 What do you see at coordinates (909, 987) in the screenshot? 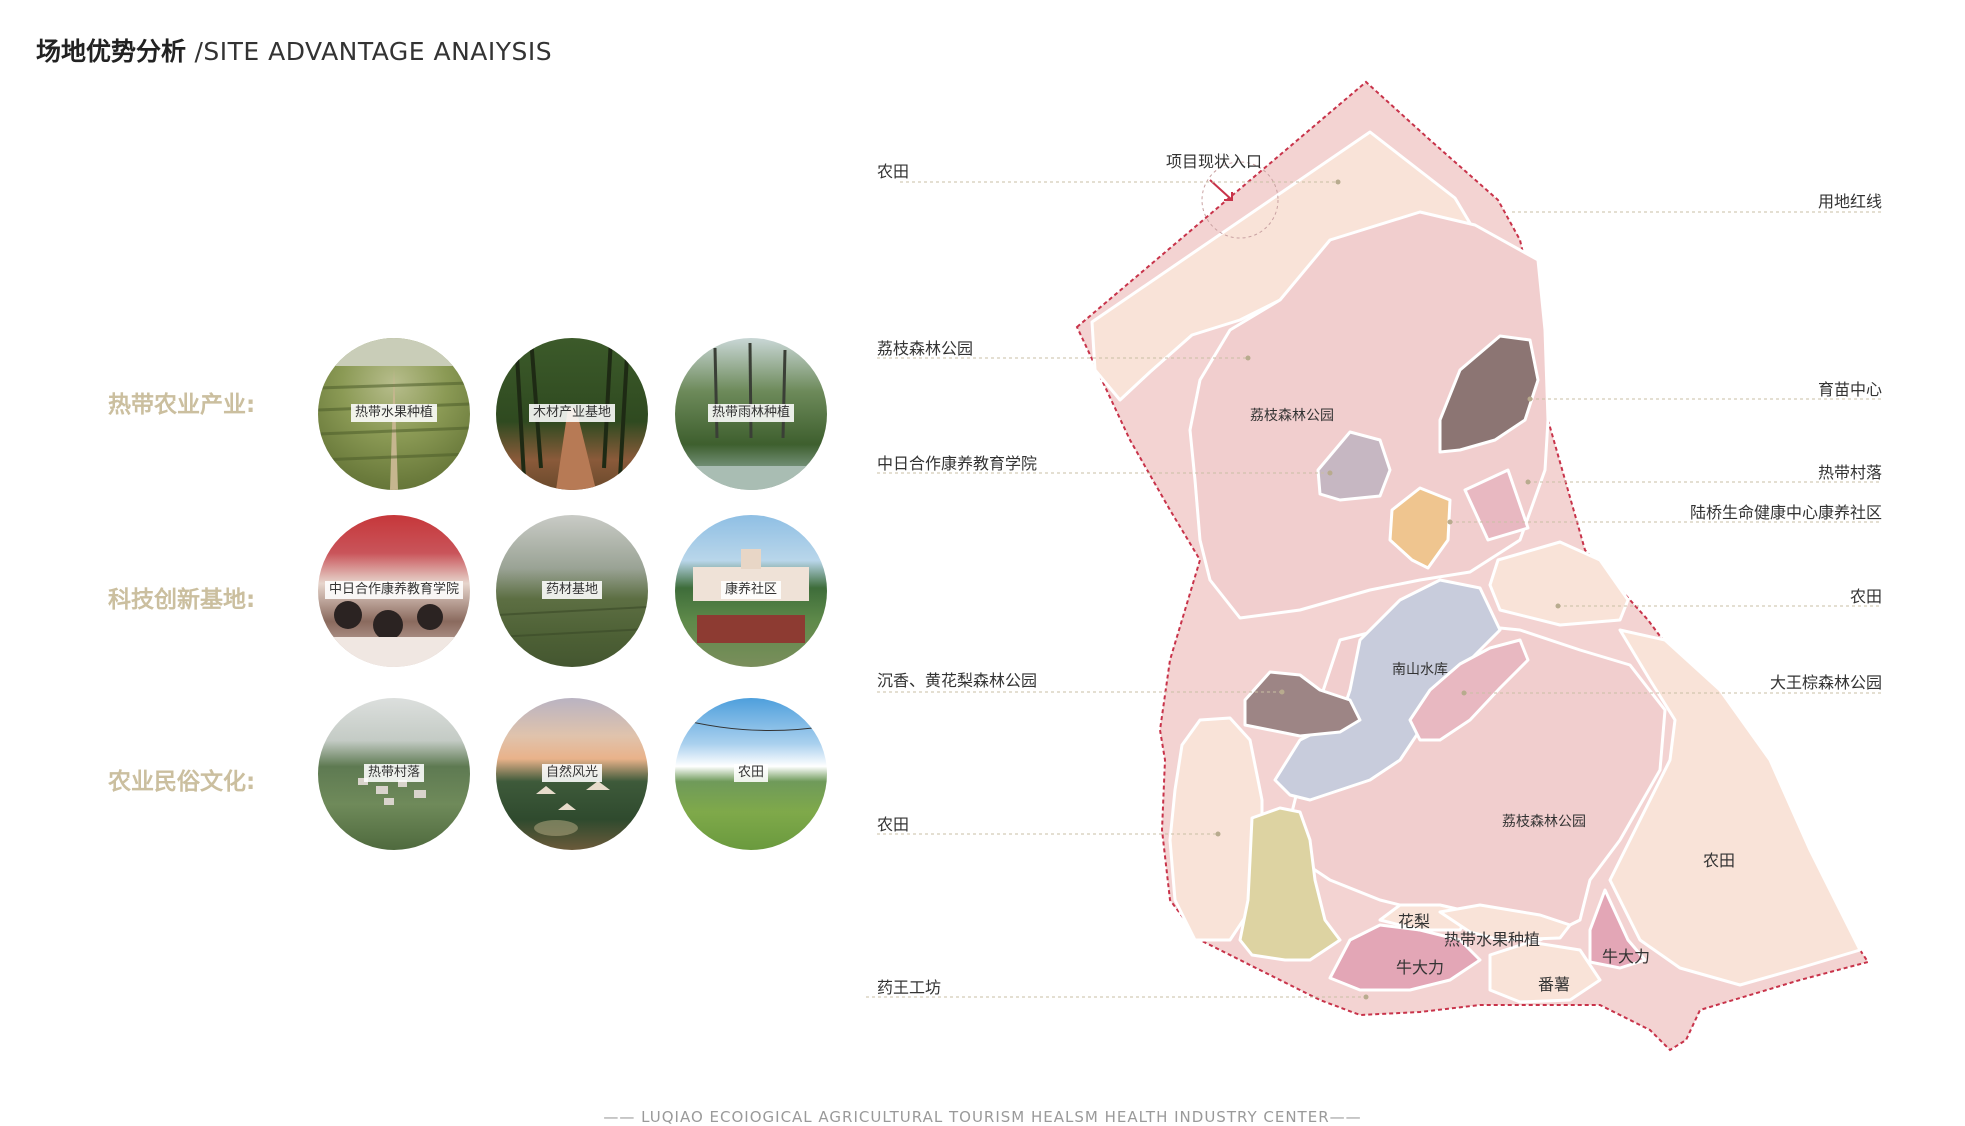
I see `callout-left-herb-workshop: 药王工坊` at bounding box center [909, 987].